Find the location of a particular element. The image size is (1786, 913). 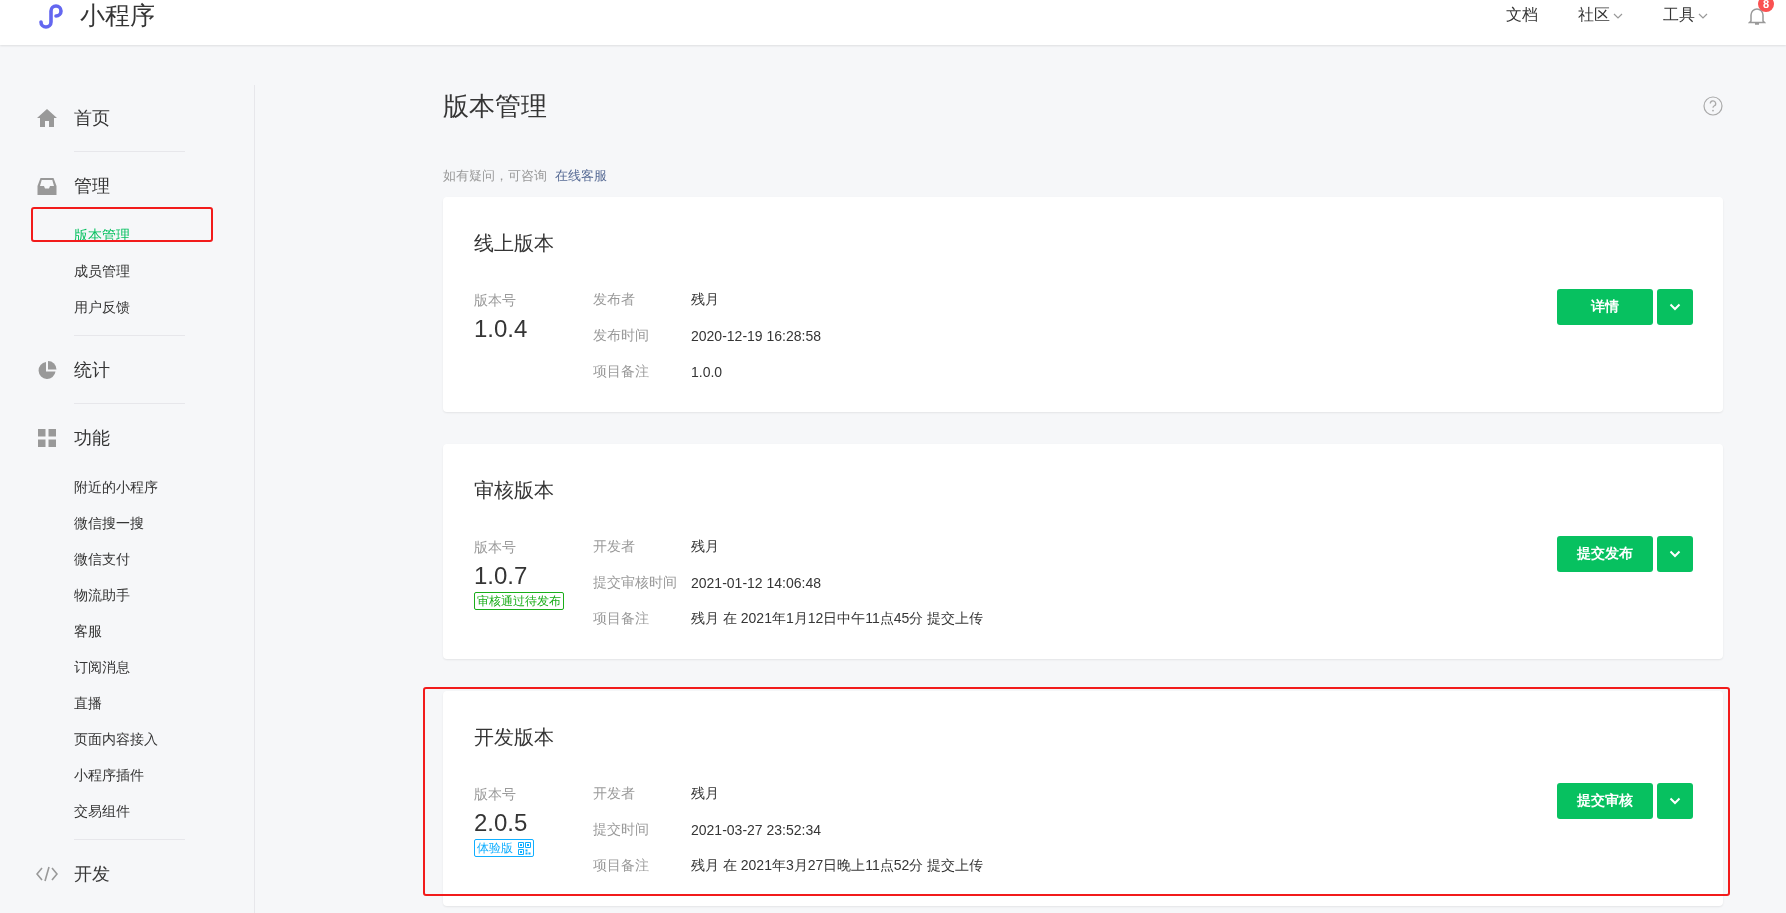

field-value: 2021-01-12 14:06:48 is located at coordinates (756, 583).